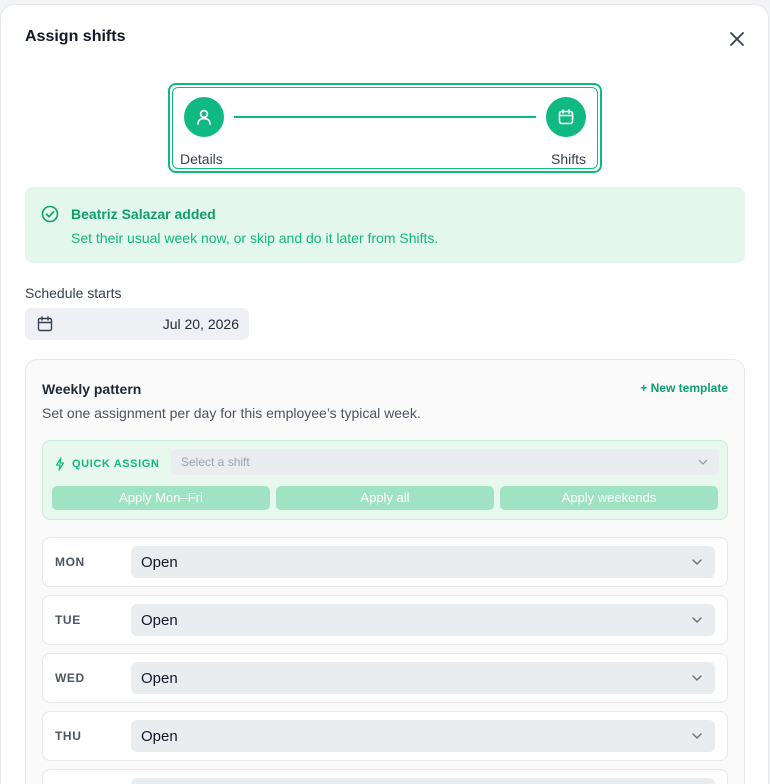 This screenshot has height=784, width=770. I want to click on modal-header: Assign shifts, so click(386, 40).